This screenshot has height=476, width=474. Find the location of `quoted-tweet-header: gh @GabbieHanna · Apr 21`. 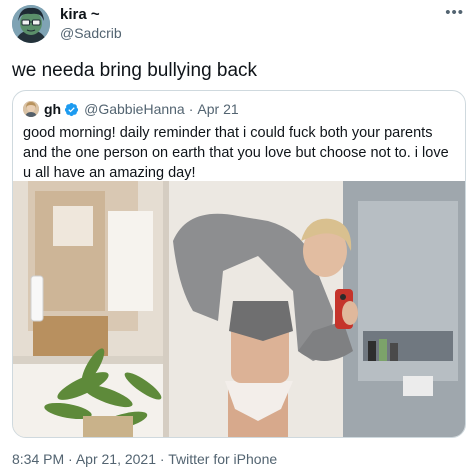

quoted-tweet-header: gh @GabbieHanna · Apr 21 is located at coordinates (131, 109).